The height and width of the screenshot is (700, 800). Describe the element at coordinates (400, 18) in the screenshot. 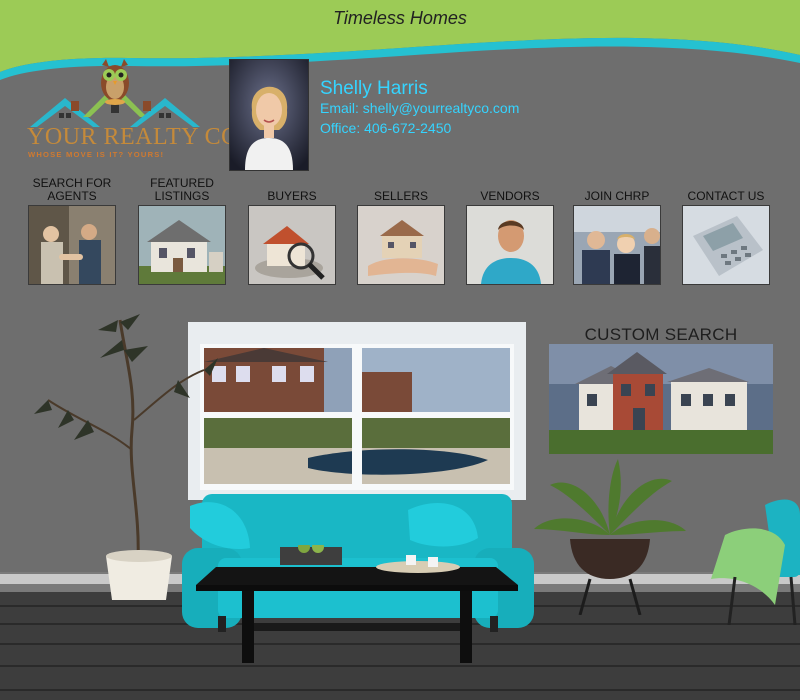

I see `site-title: Timeless Homes` at that location.